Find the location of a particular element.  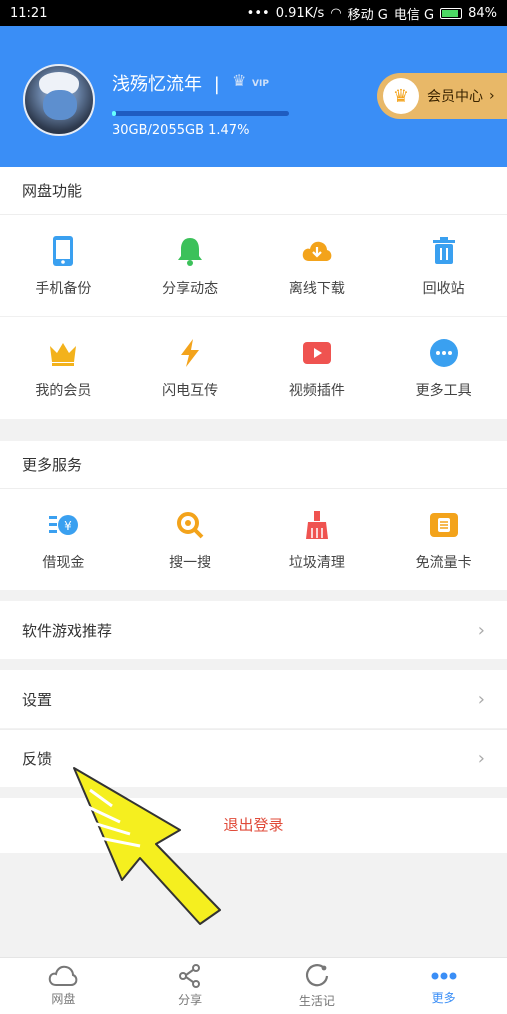

borrow-cash-label: 借现金 is located at coordinates (63, 562).